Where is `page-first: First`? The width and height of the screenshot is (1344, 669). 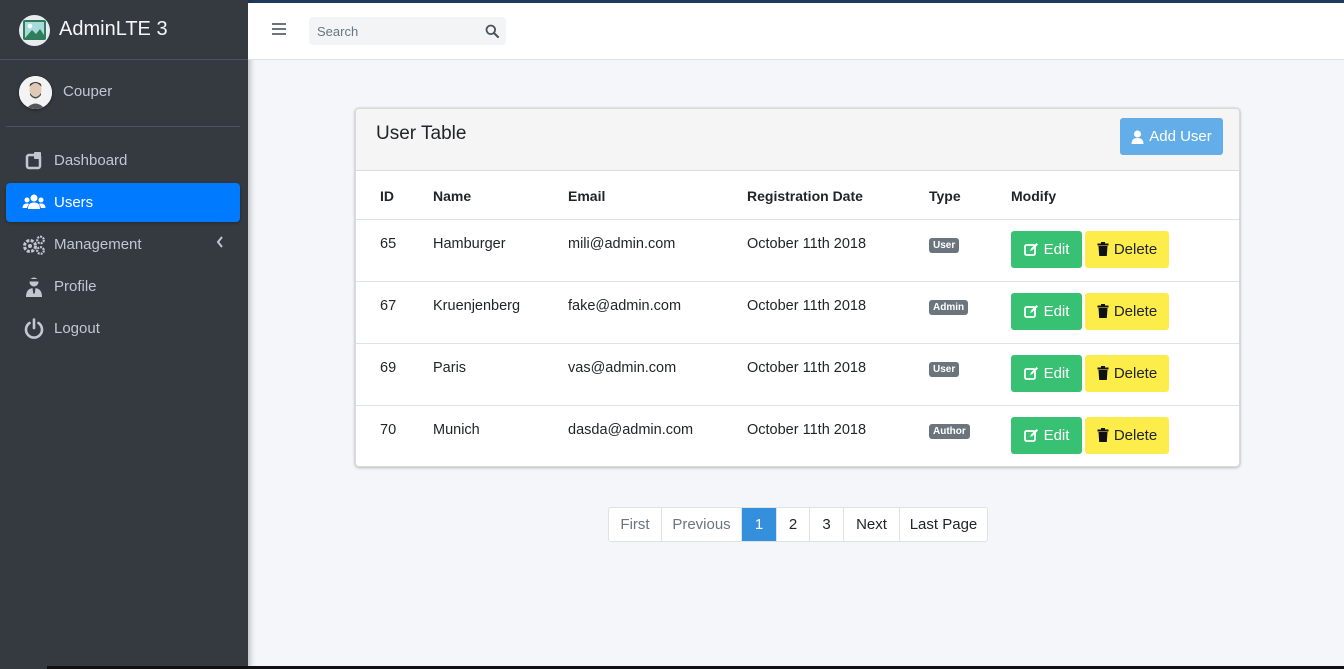
page-first: First is located at coordinates (635, 524).